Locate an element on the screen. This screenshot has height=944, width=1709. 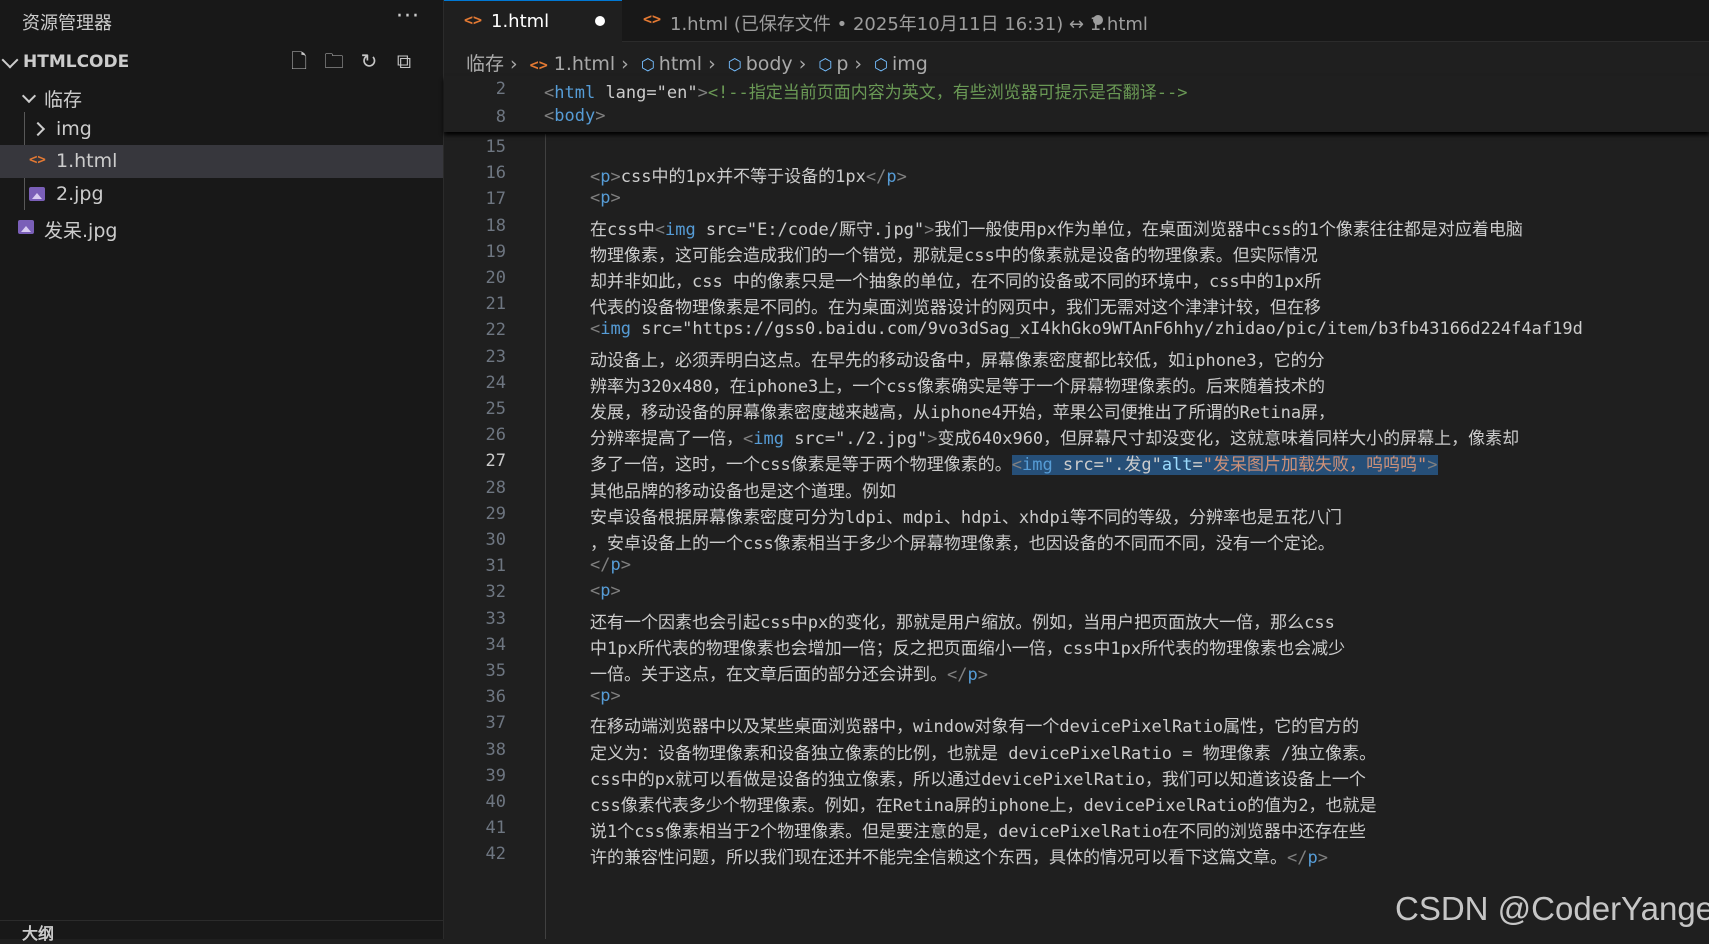
line-number: 34 is located at coordinates (495, 644).